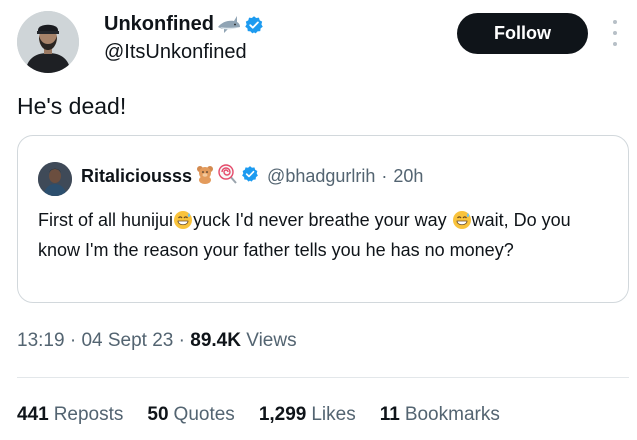 This screenshot has width=637, height=440. I want to click on quoted-handle: @bhadgurlrih, so click(321, 176).